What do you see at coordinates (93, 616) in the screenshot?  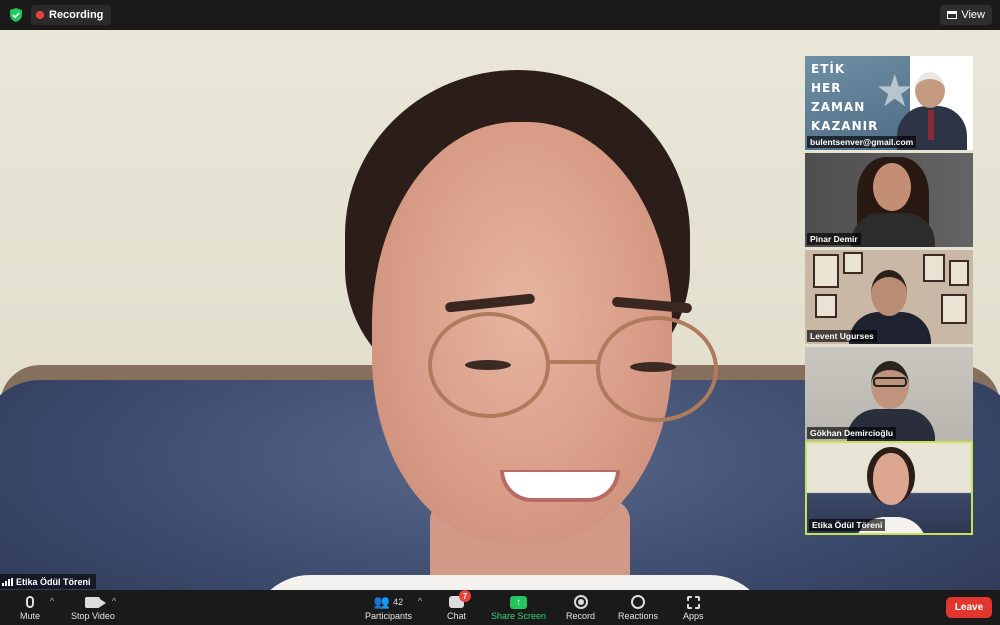 I see `stop-video-label: Stop Video` at bounding box center [93, 616].